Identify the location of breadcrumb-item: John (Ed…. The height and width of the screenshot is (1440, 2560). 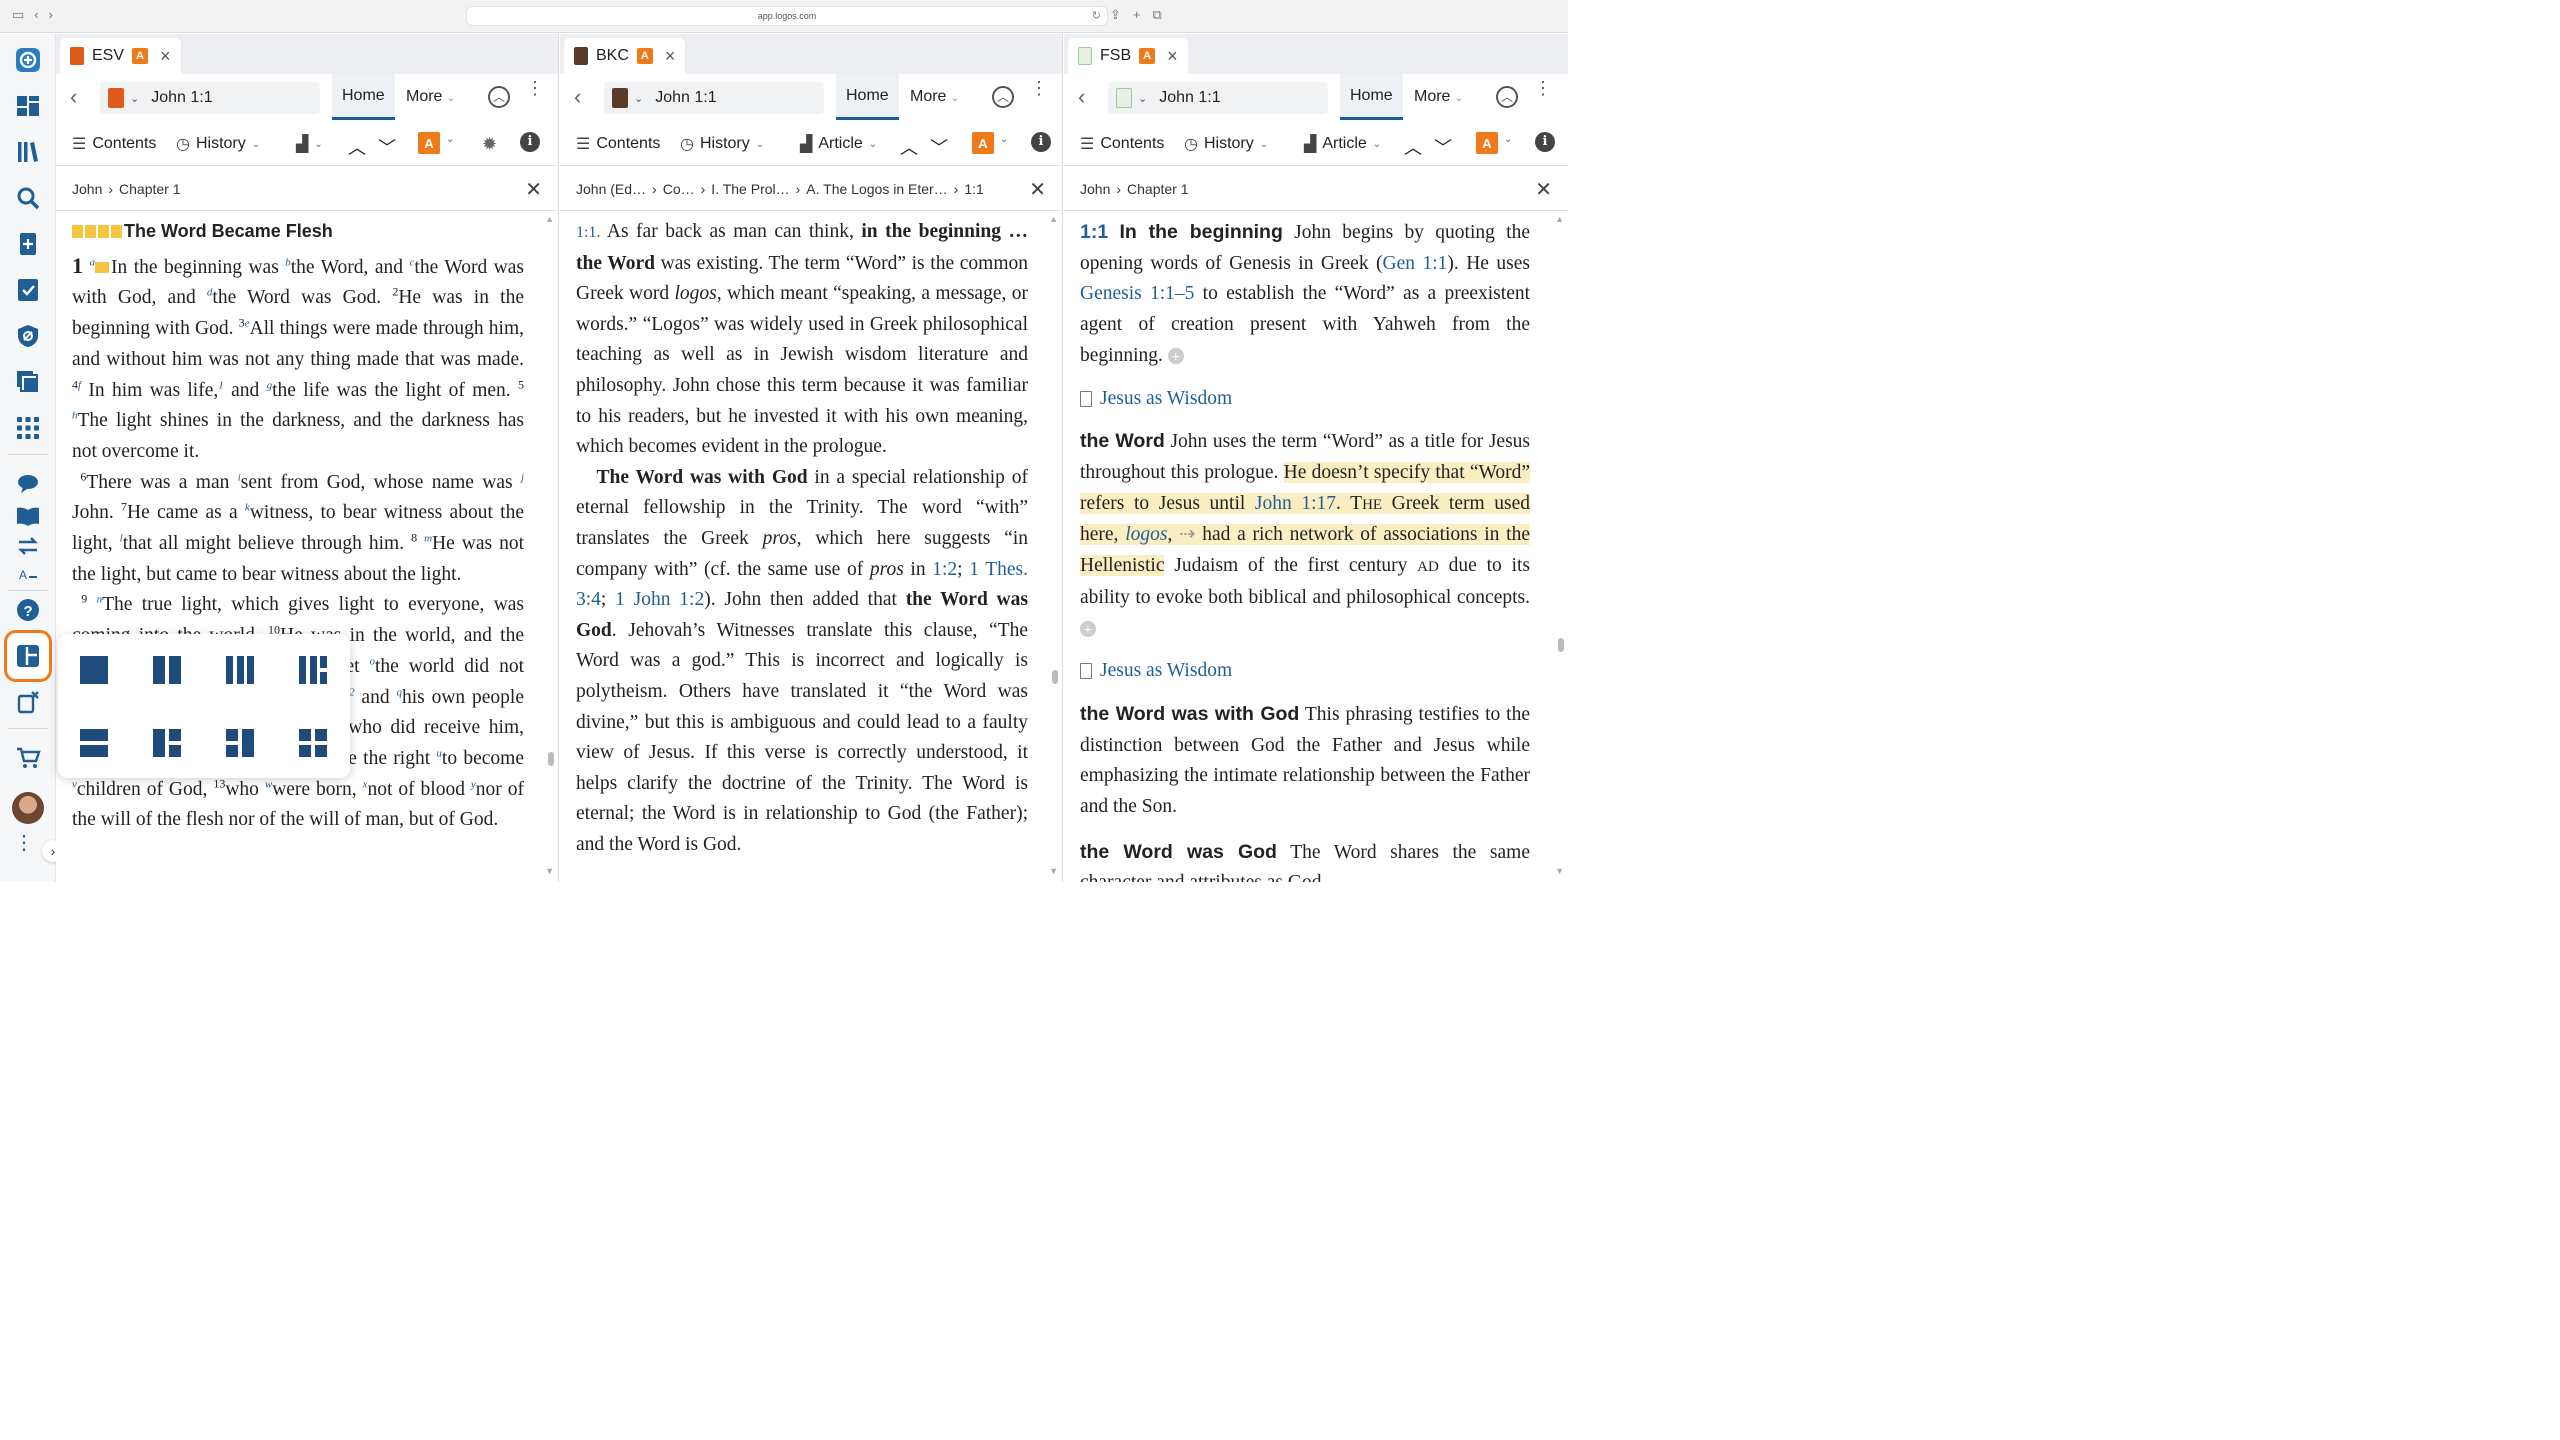
(611, 189).